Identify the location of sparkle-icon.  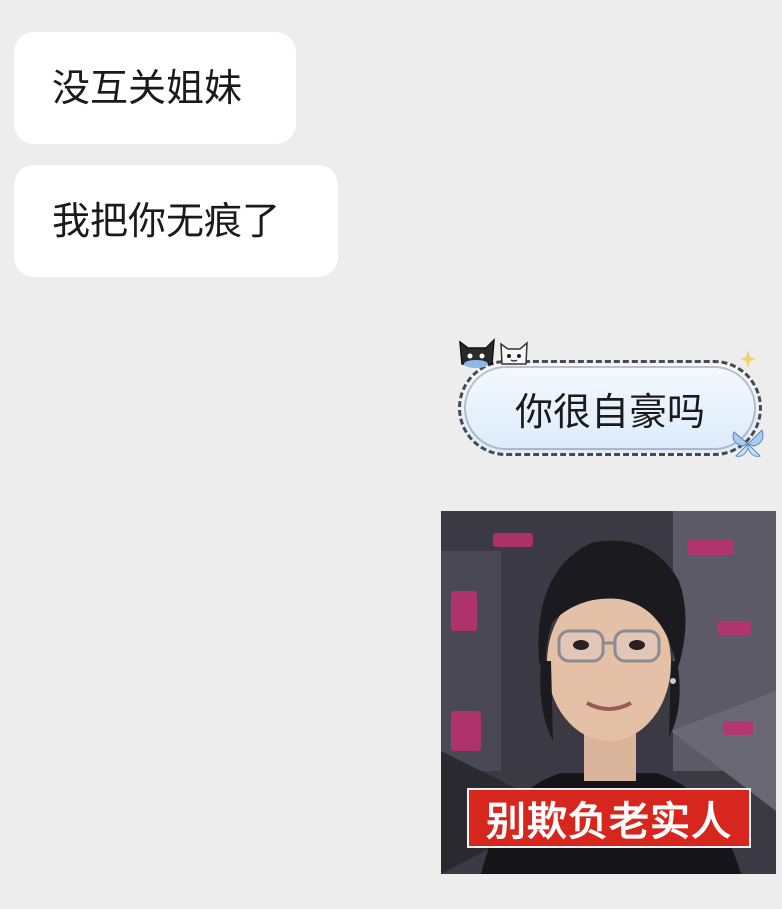
(748, 359).